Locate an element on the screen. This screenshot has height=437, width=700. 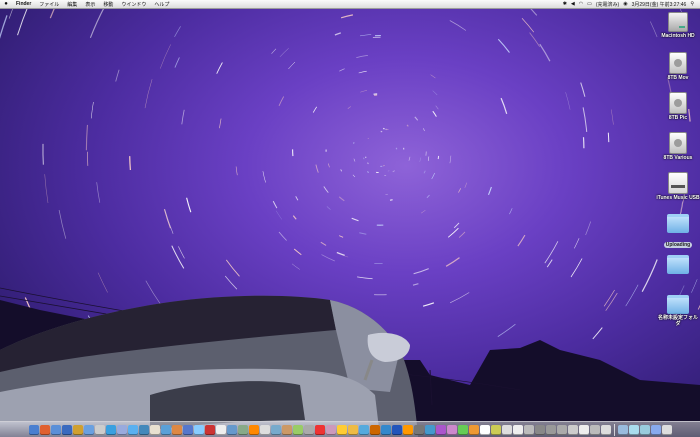
menu-finder: Finder is located at coordinates (23, 4).